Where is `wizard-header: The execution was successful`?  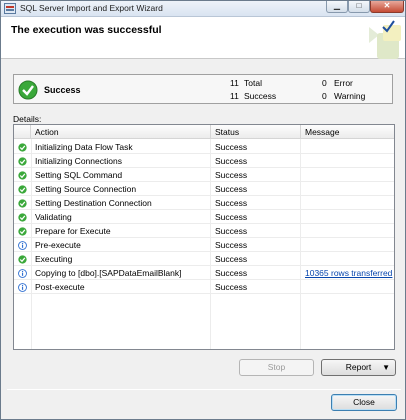
wizard-header: The execution was successful is located at coordinates (203, 38).